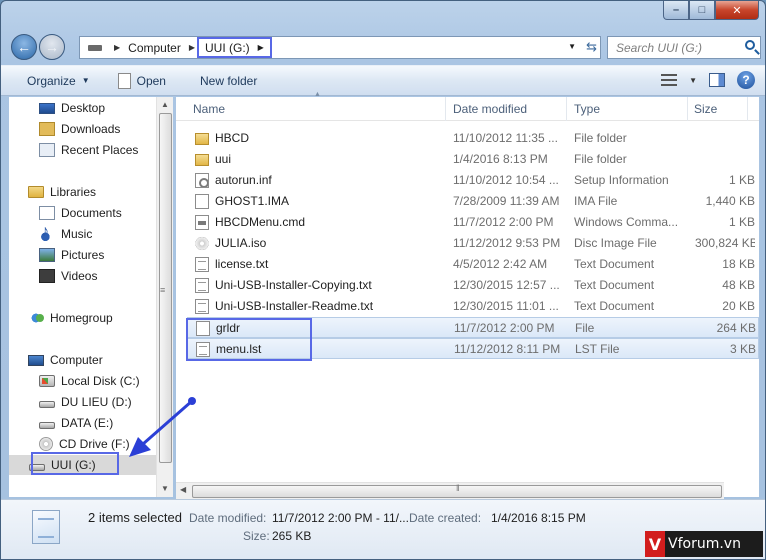 The height and width of the screenshot is (560, 766). I want to click on nav-item-data-e: DATA (E:), so click(76, 423).